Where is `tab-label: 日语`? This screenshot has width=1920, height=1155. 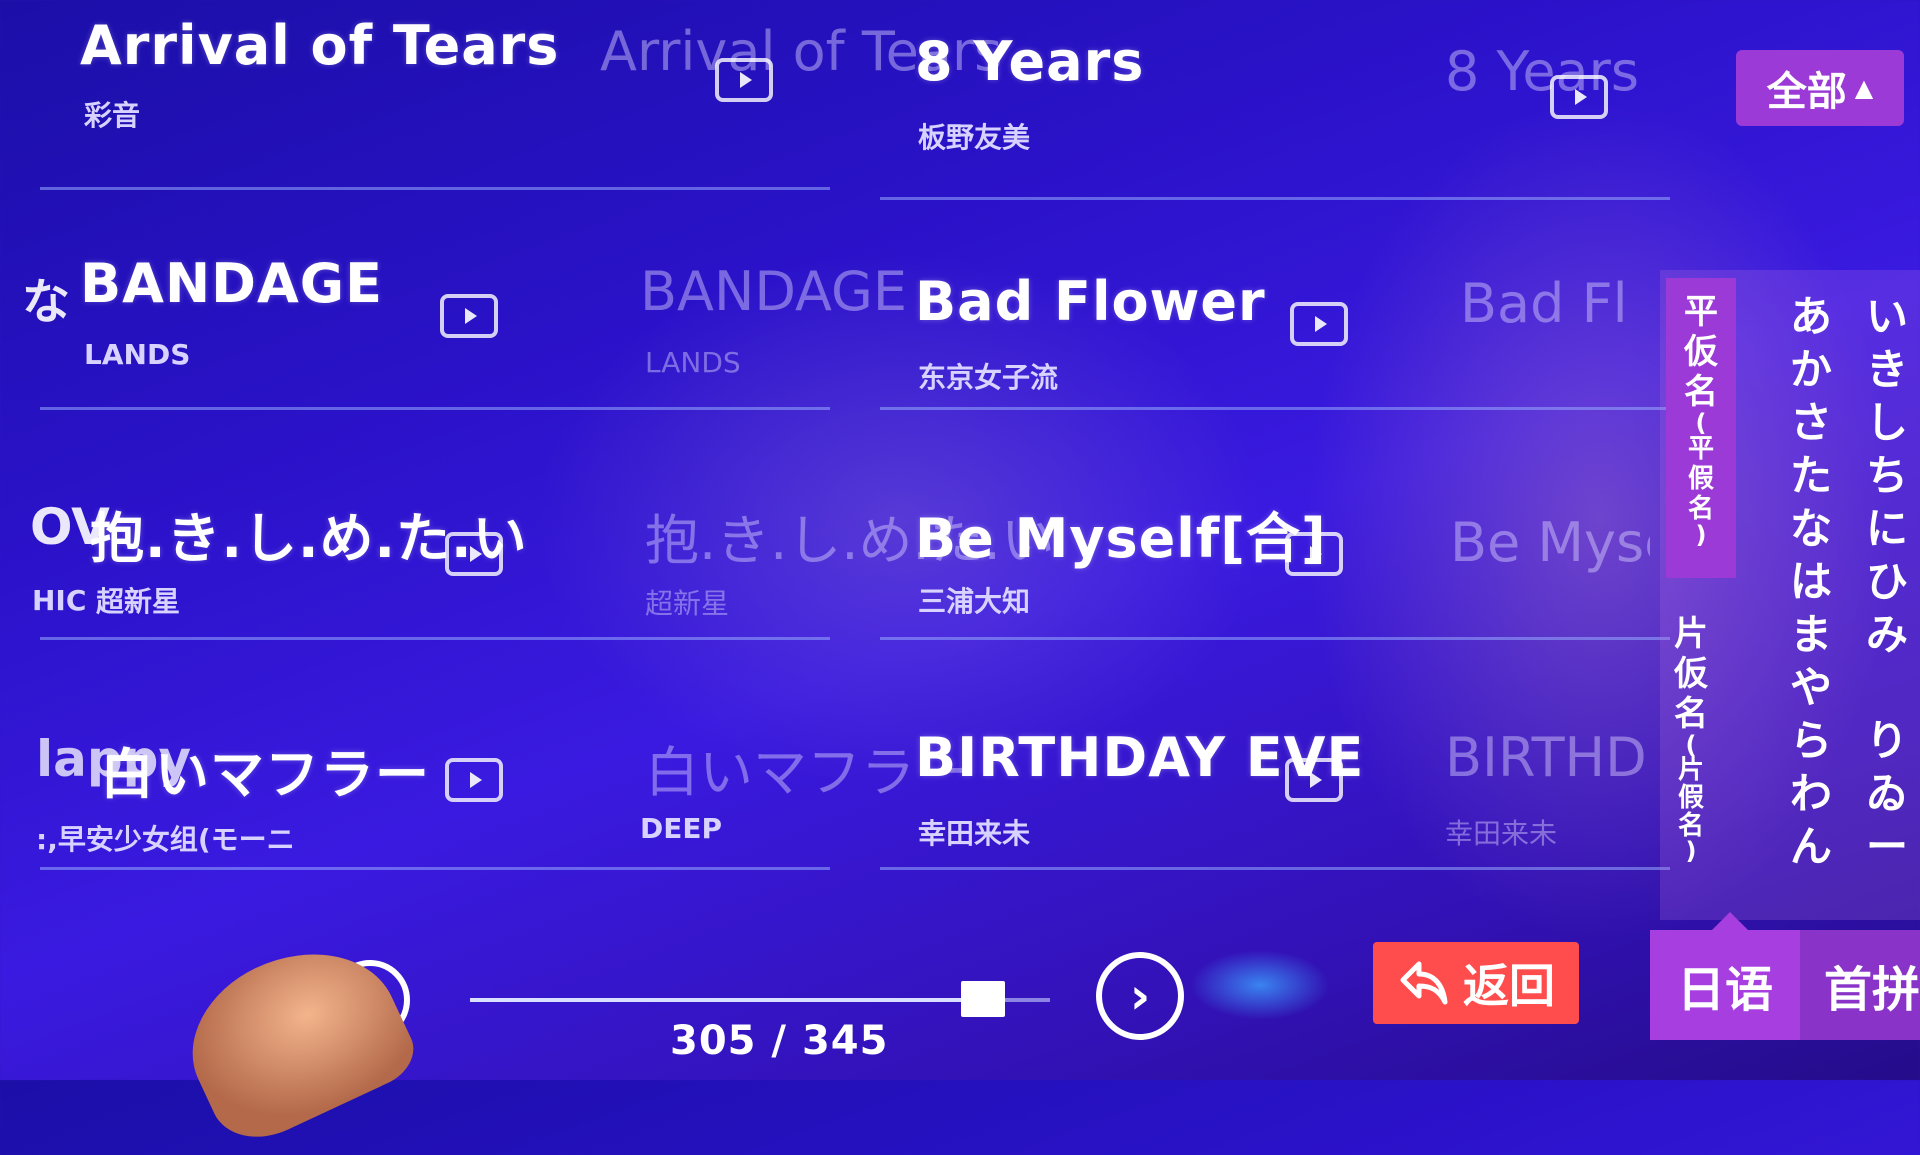
tab-label: 日语 is located at coordinates (1724, 990).